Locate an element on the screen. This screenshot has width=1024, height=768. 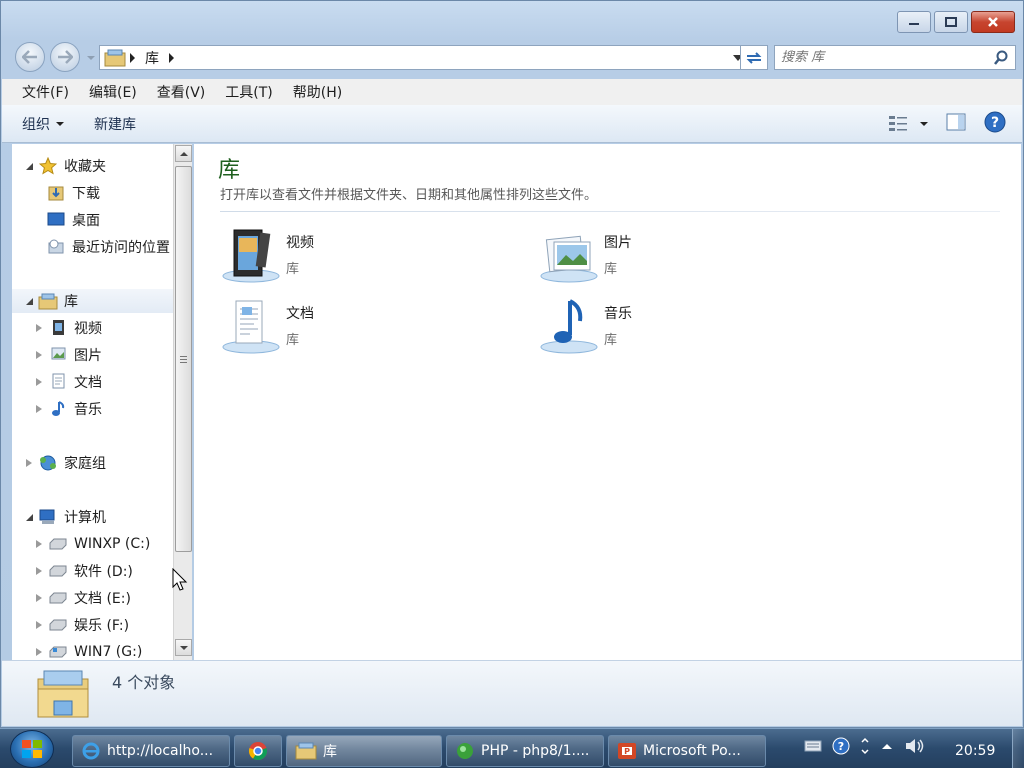
organize-button: 组织 is located at coordinates (43, 124).